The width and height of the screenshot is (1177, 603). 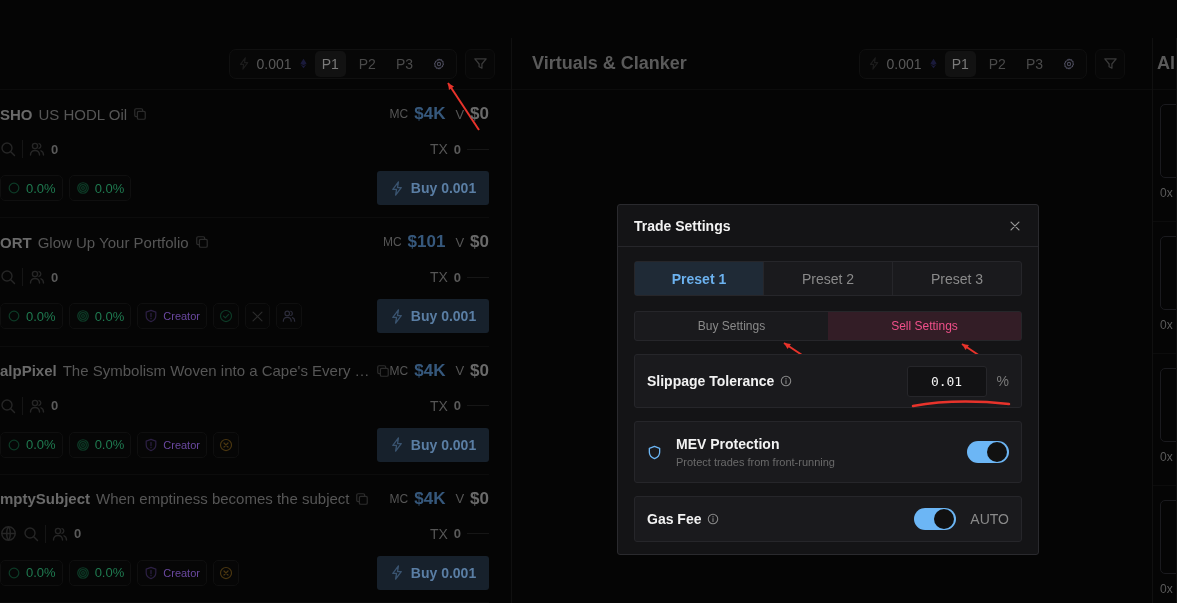 I want to click on globe-icon, so click(x=8, y=534).